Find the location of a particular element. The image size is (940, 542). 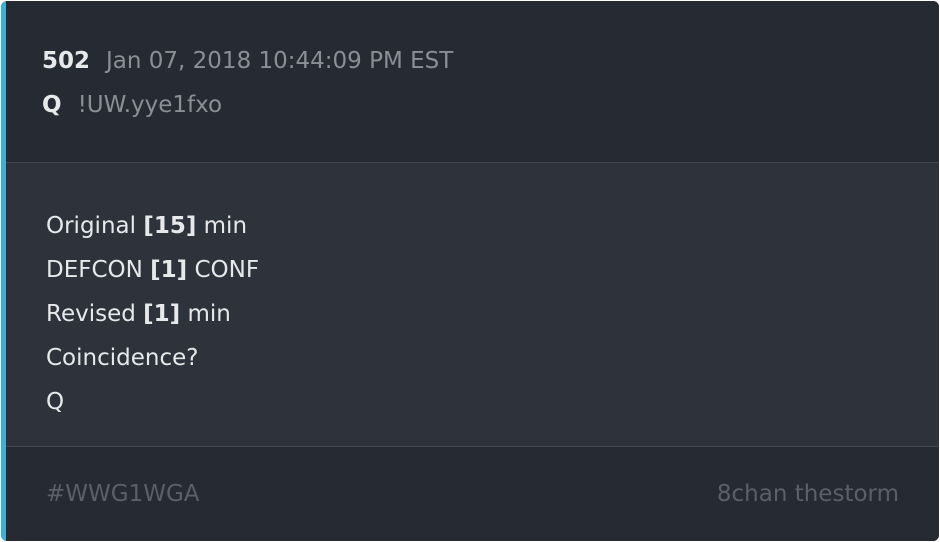

post-timestamp: Jan 07, 2018 10:44:09 PM EST is located at coordinates (280, 61).